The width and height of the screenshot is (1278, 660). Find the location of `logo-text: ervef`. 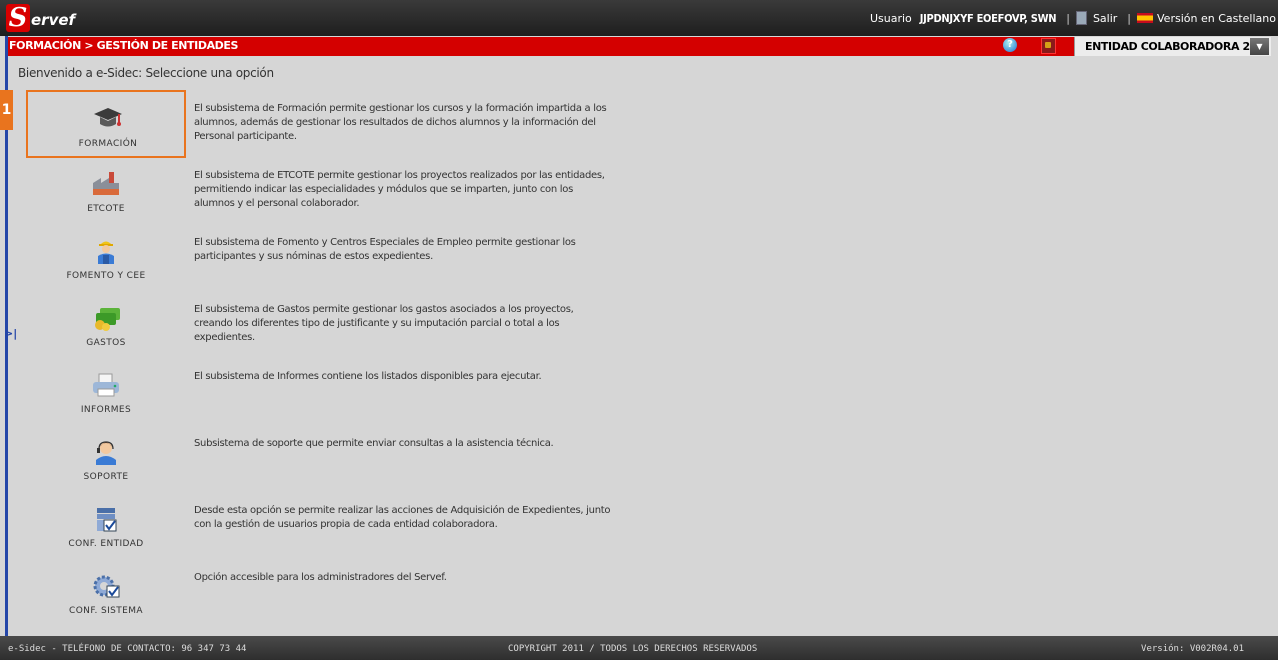

logo-text: ervef is located at coordinates (53, 20).